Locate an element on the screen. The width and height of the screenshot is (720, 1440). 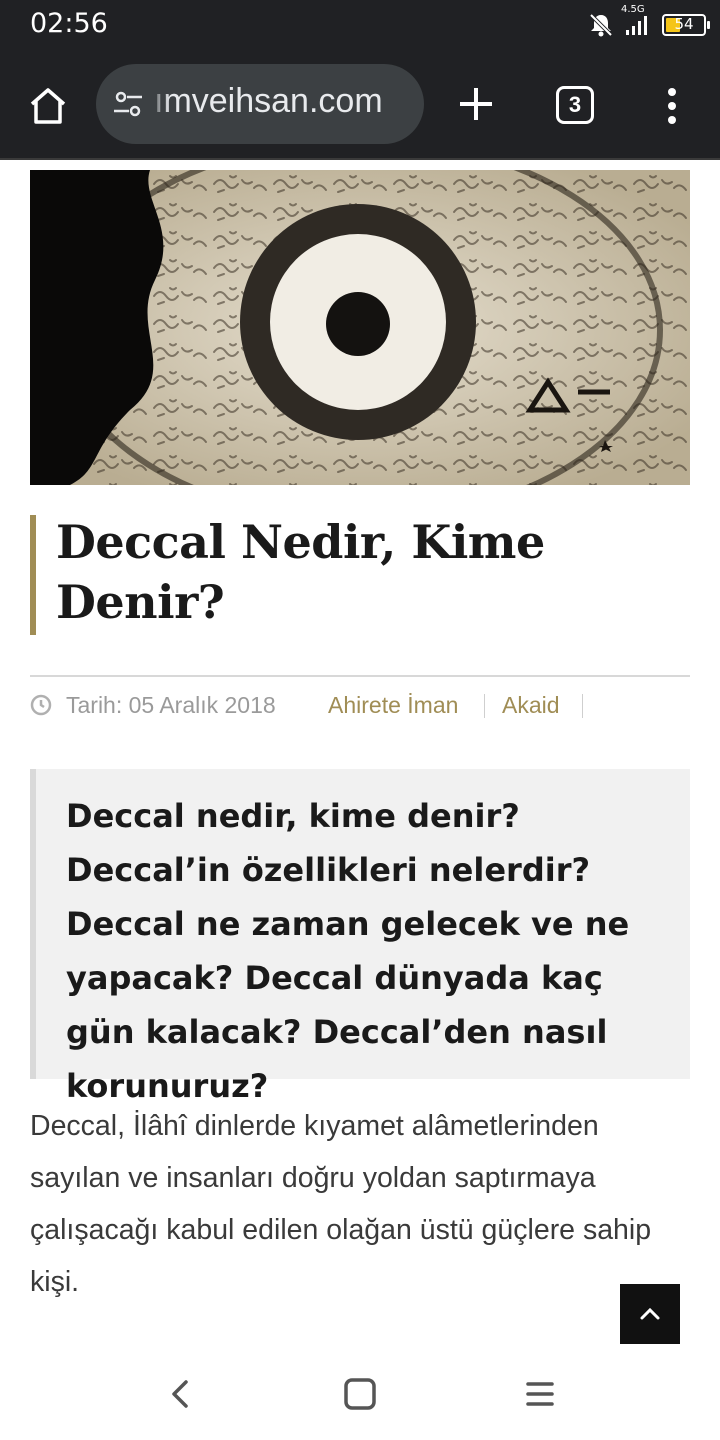
url-fade is located at coordinates (159, 104).